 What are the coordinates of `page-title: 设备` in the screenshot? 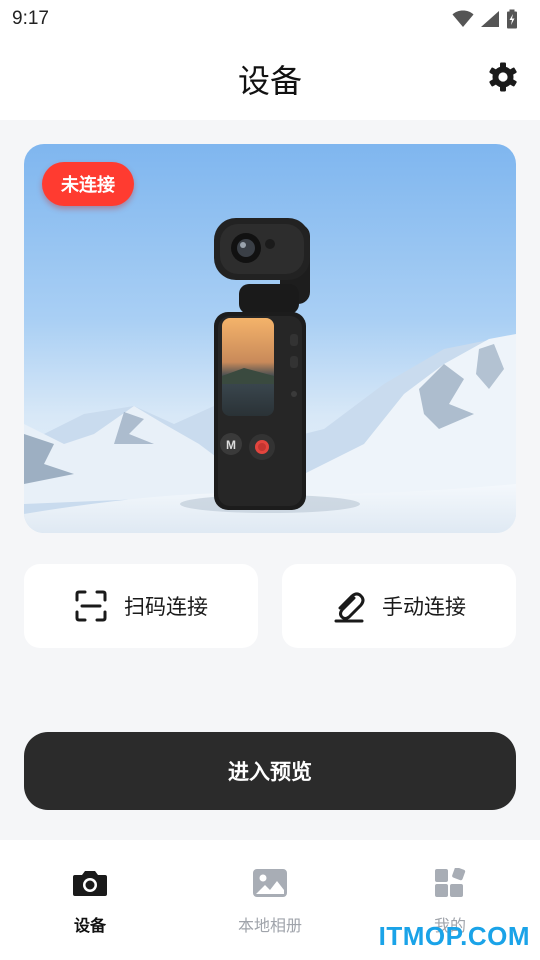 It's located at (269, 81).